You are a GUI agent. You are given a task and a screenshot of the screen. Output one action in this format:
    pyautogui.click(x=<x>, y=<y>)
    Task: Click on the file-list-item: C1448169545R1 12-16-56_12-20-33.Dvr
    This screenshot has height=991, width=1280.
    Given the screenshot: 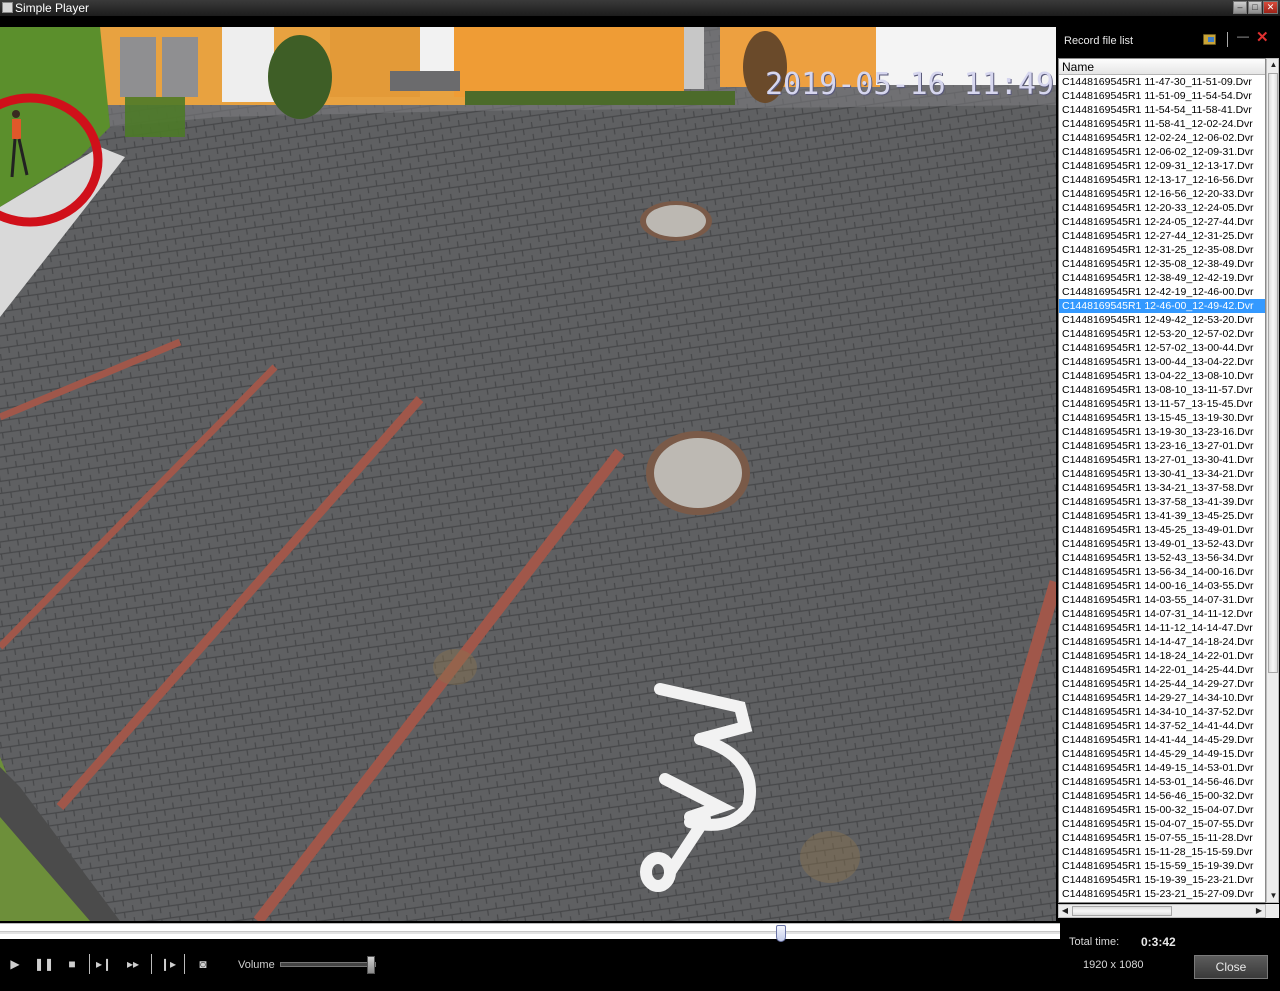 What is the action you would take?
    pyautogui.click(x=1162, y=194)
    